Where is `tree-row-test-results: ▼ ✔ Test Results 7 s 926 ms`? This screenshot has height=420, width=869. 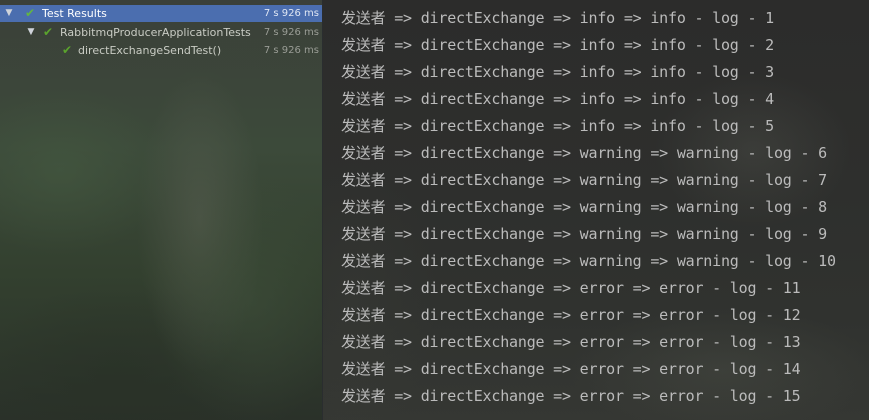 tree-row-test-results: ▼ ✔ Test Results 7 s 926 ms is located at coordinates (161, 13).